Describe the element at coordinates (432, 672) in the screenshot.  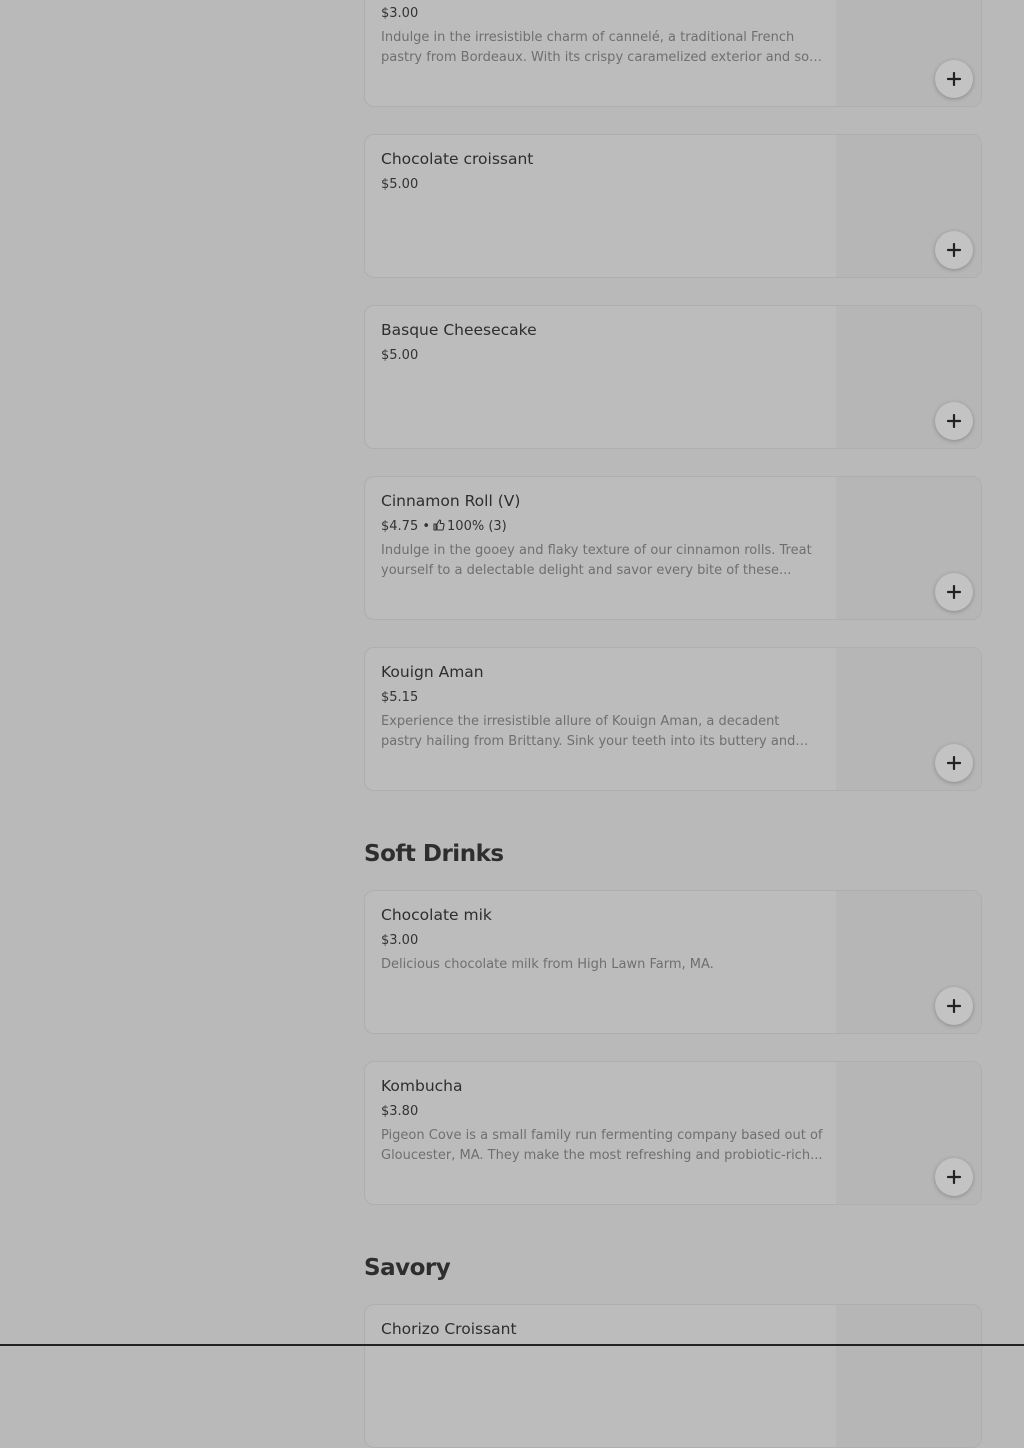
I see `item-name: Kouign Aman` at that location.